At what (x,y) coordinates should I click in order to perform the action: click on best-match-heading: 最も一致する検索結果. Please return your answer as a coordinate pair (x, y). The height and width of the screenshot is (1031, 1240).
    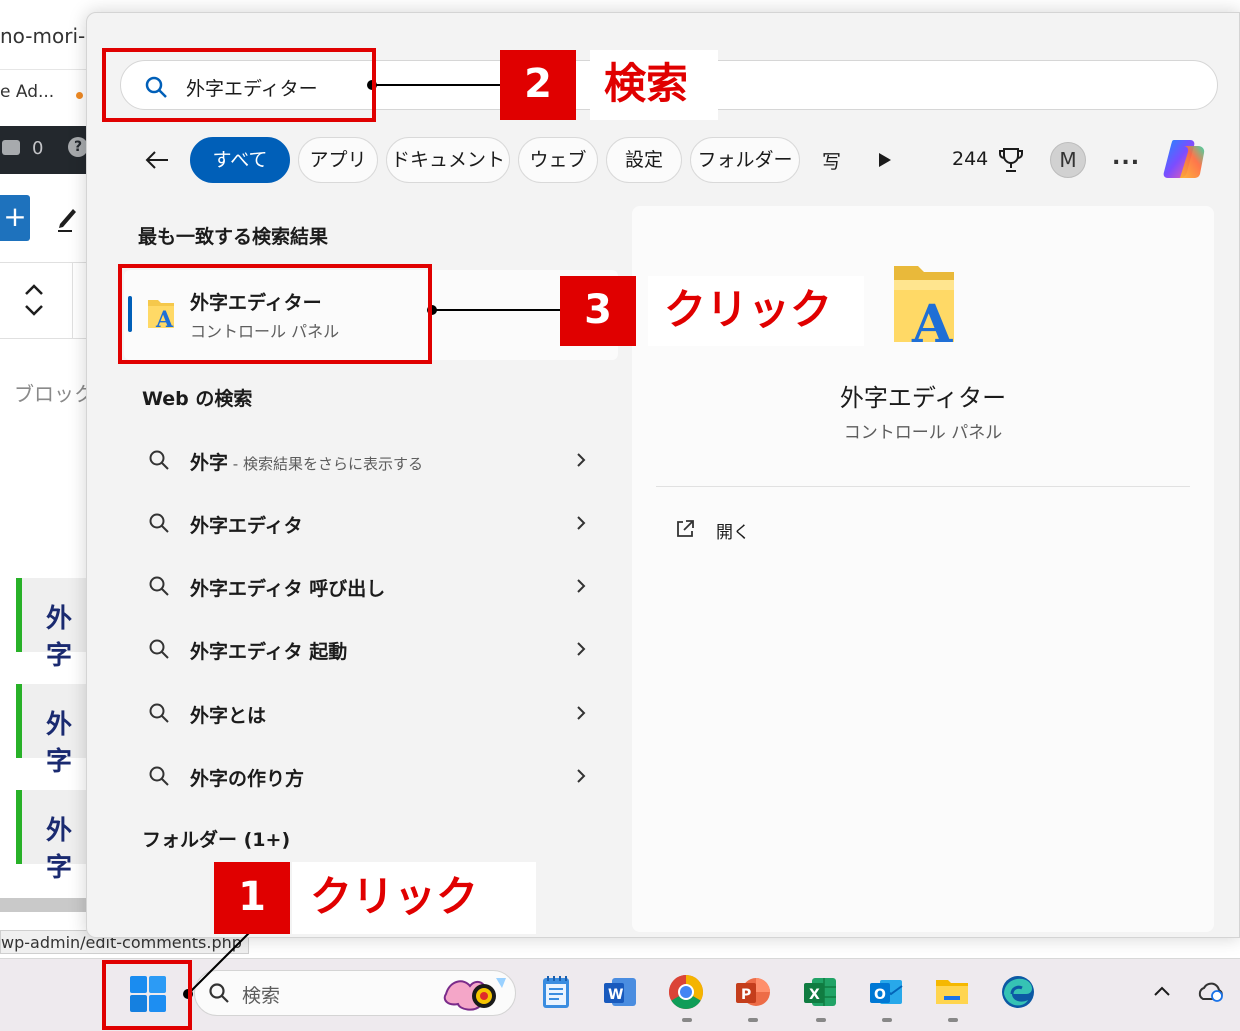
    Looking at the image, I should click on (233, 237).